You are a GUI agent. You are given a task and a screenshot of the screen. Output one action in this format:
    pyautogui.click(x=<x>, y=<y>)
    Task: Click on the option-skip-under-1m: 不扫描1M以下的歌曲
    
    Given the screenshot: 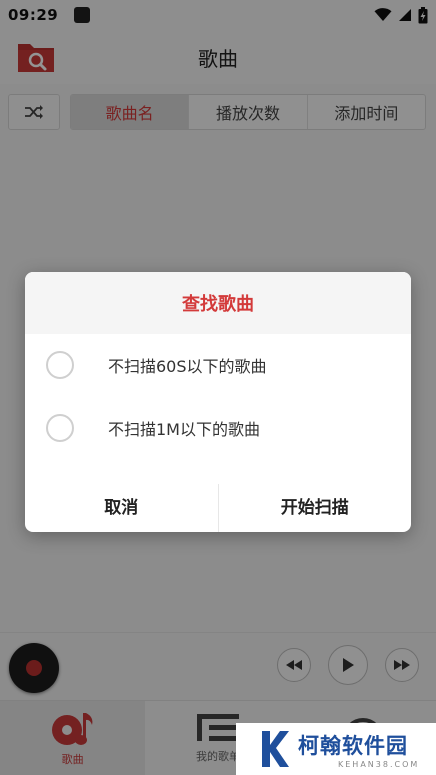 What is the action you would take?
    pyautogui.click(x=218, y=428)
    